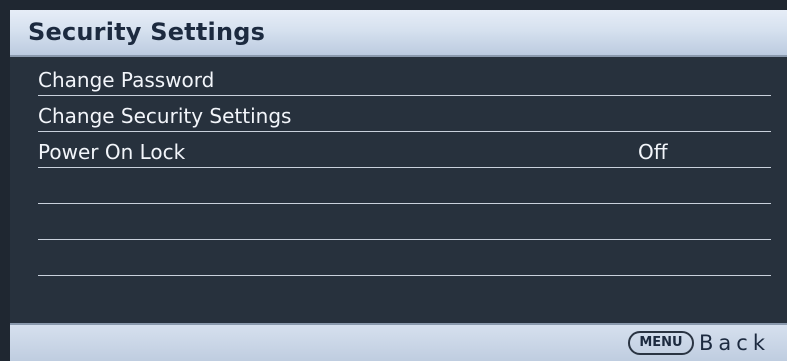  Describe the element at coordinates (398, 33) in the screenshot. I see `header-bar: Security Settings` at that location.